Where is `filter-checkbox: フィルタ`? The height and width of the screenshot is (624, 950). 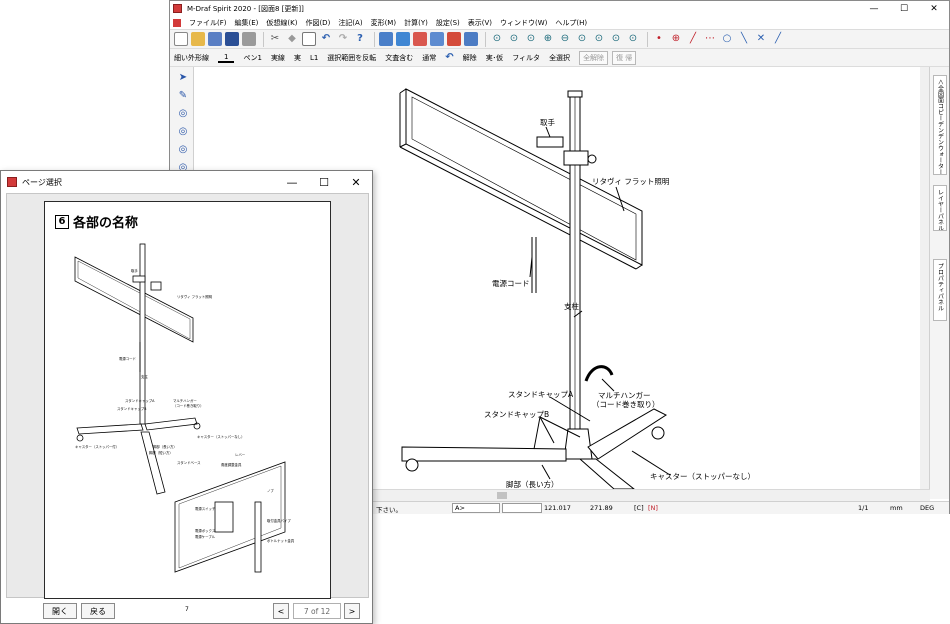 filter-checkbox: フィルタ is located at coordinates (526, 58).